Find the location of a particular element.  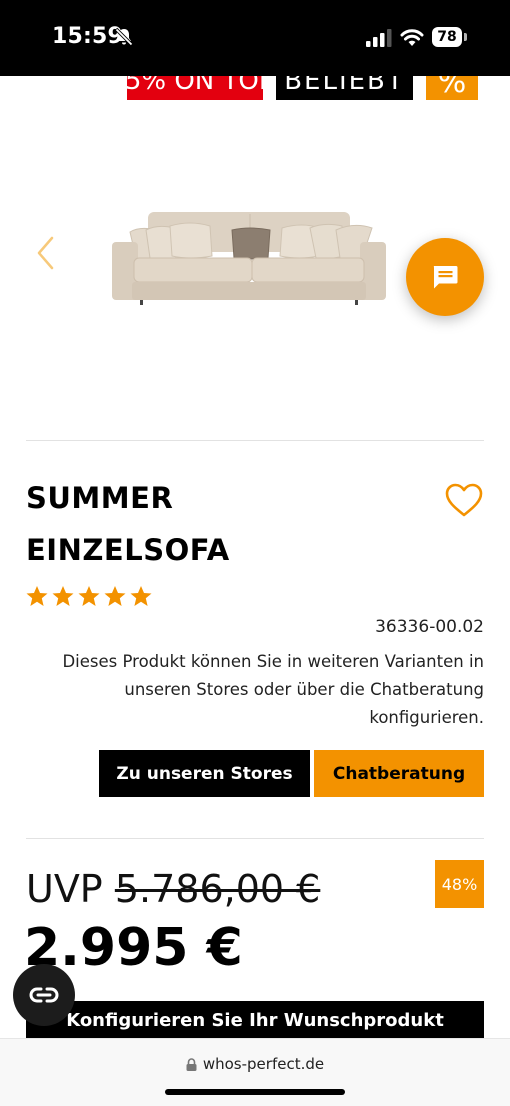

product-image is located at coordinates (249, 257).